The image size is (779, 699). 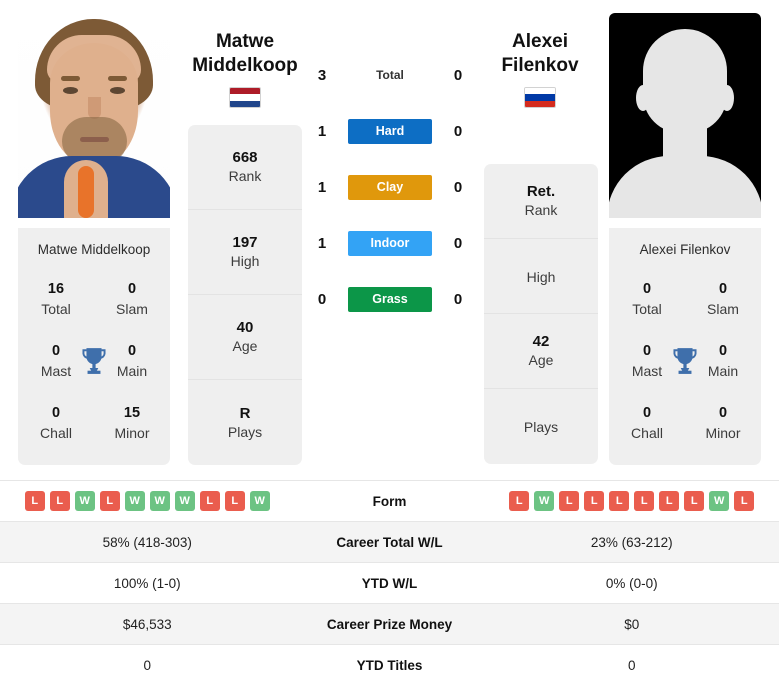 What do you see at coordinates (647, 361) in the screenshot?
I see `right-titles-mast: 0 Mast` at bounding box center [647, 361].